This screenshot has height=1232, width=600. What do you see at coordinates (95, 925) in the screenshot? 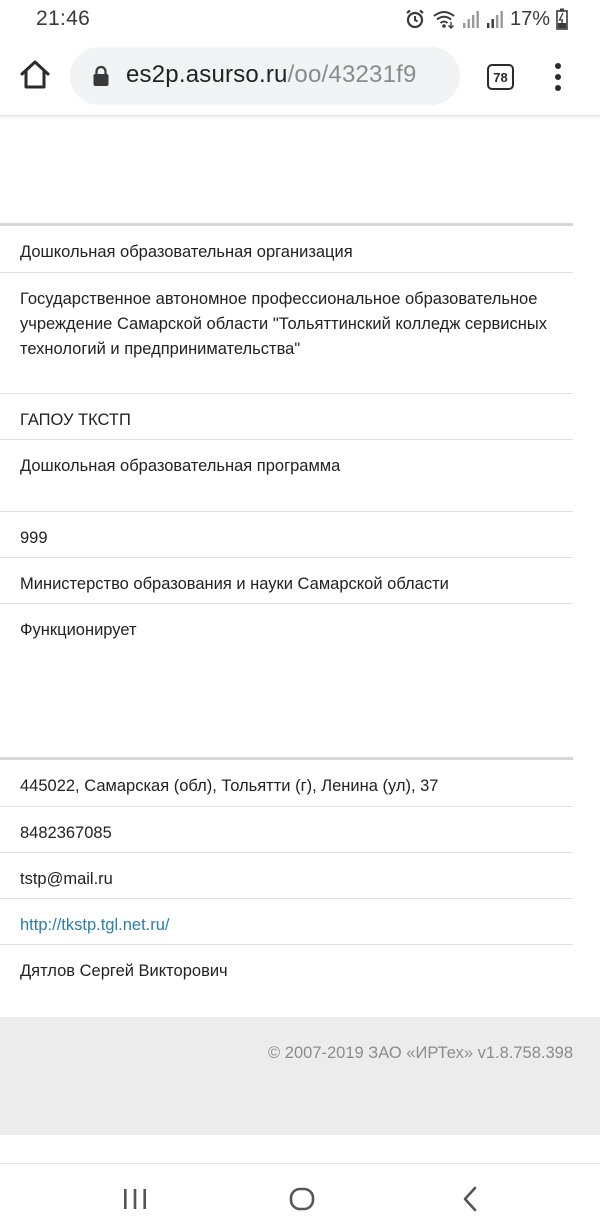
I see `website-link: http://tkstp.tgl.net.ru/` at bounding box center [95, 925].